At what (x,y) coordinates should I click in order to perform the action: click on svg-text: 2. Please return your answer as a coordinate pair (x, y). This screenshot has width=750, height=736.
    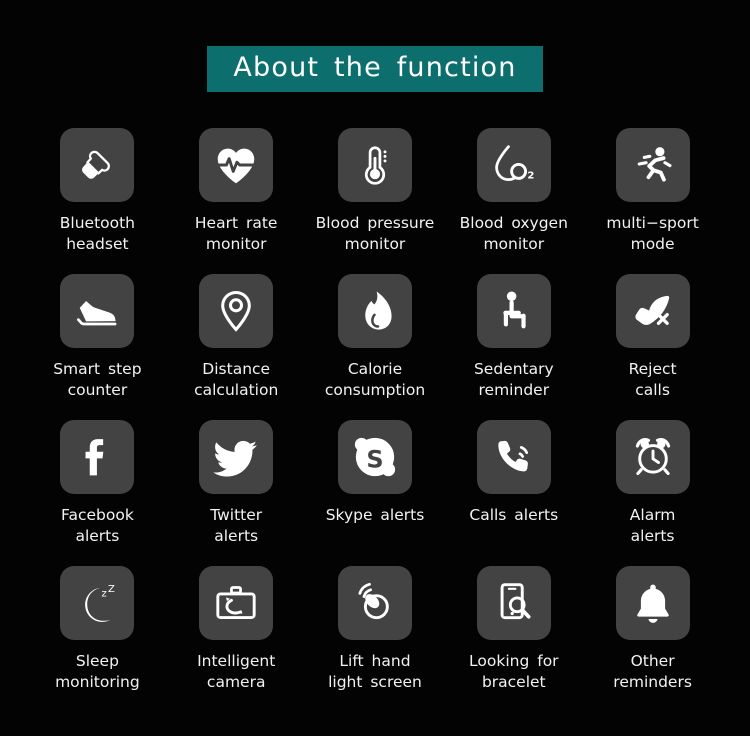
    Looking at the image, I should click on (530, 175).